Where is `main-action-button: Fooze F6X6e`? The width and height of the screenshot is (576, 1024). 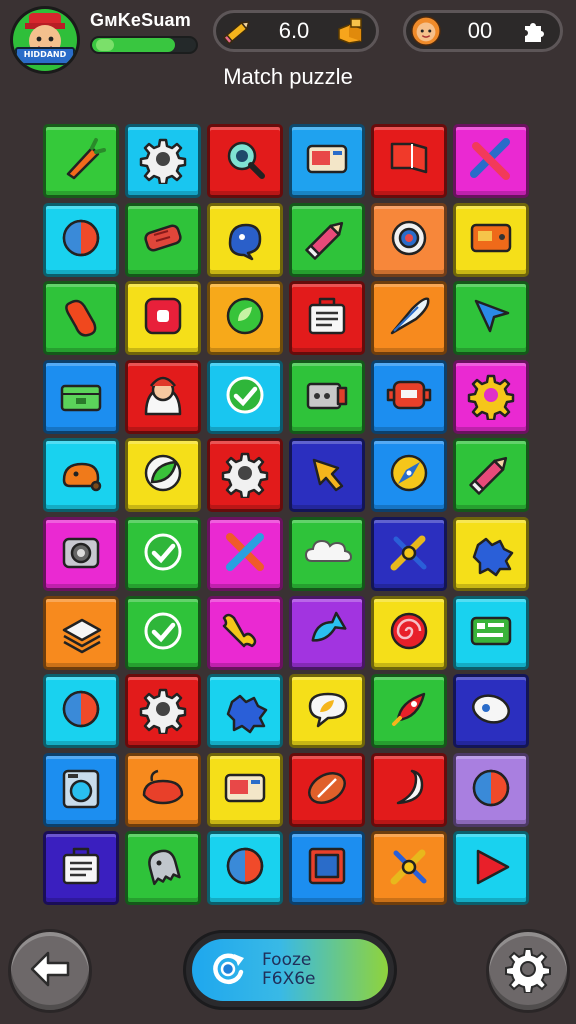
main-action-button: Fooze F6X6e is located at coordinates (290, 970).